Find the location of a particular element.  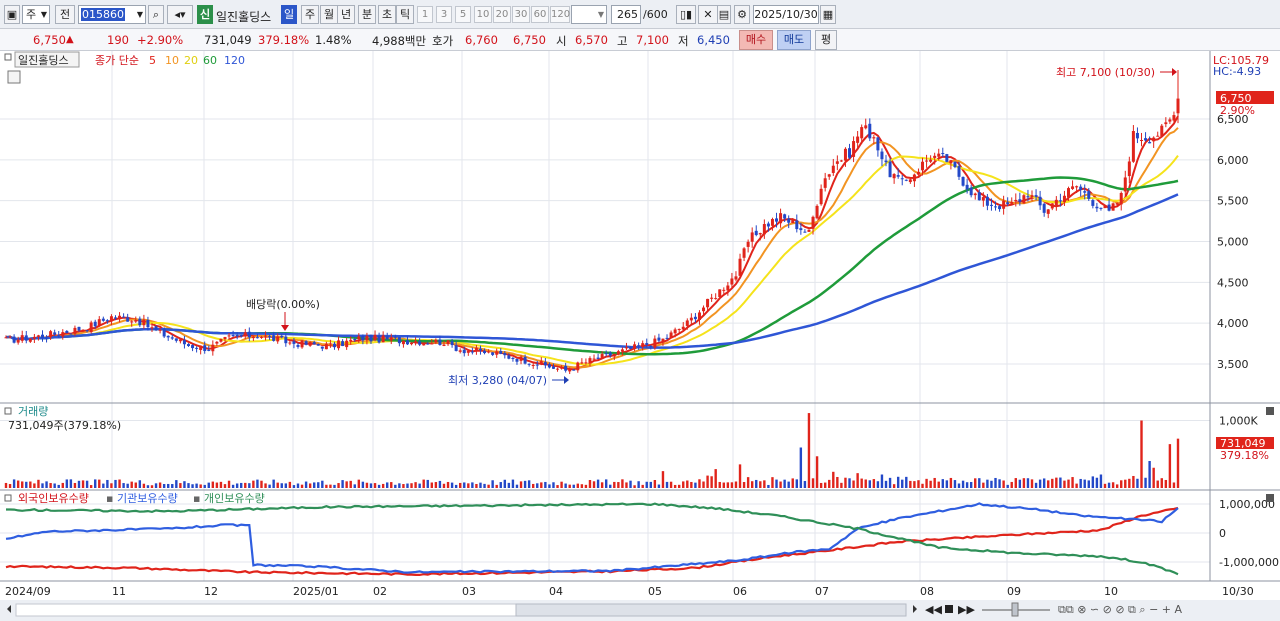

count-input: 265 is located at coordinates (626, 14).